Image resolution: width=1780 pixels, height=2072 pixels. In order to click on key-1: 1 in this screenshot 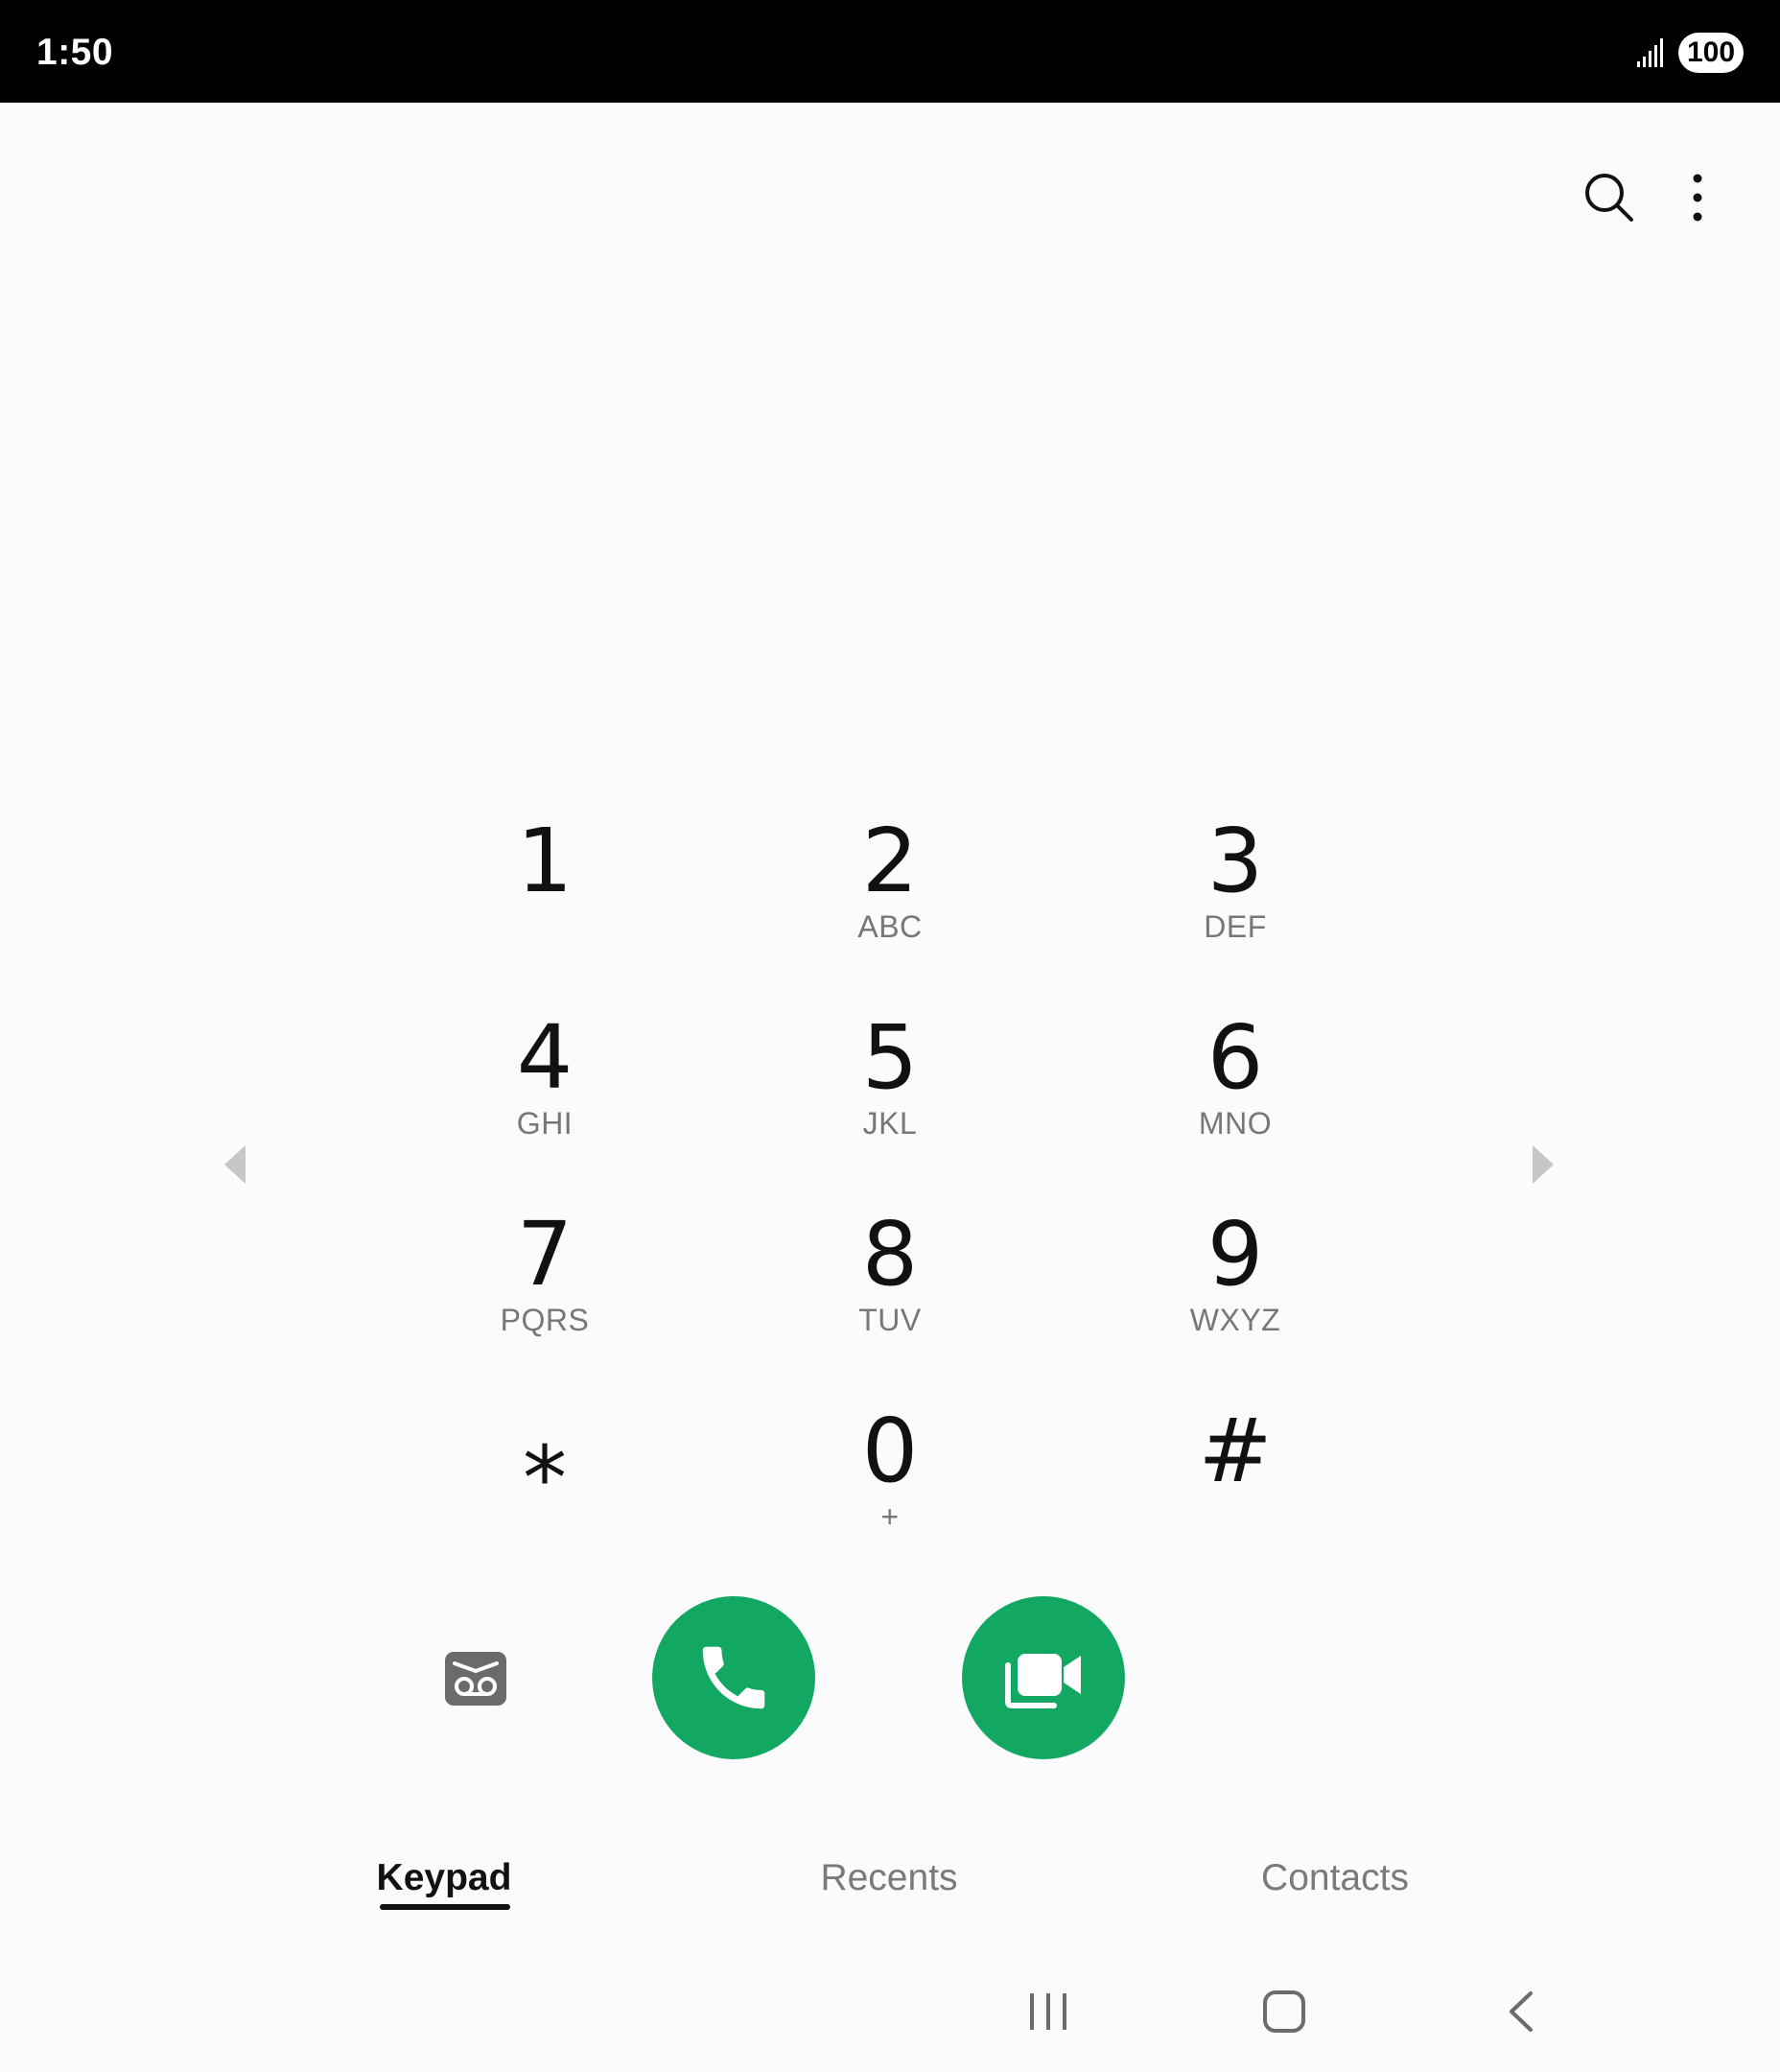, I will do `click(544, 894)`.